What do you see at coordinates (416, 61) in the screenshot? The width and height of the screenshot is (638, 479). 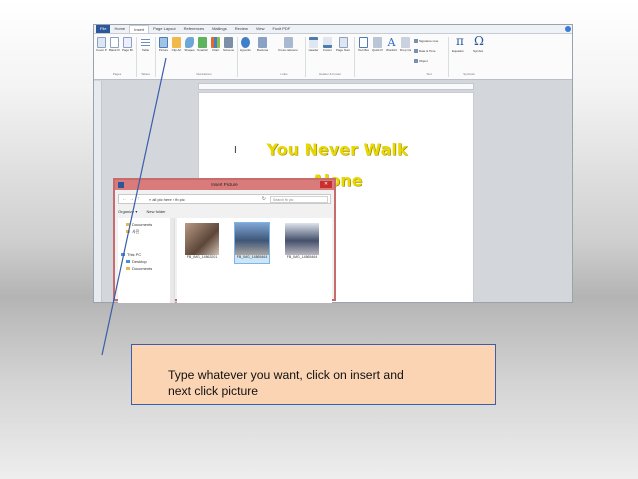 I see `object-icon` at bounding box center [416, 61].